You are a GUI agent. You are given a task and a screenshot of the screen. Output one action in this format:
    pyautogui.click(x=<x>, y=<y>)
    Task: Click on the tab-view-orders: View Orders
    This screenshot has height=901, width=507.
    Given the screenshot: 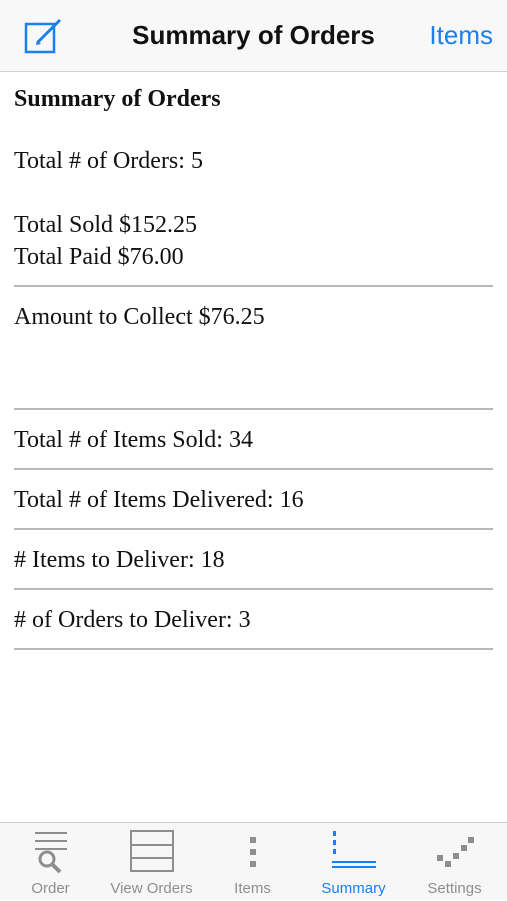 What is the action you would take?
    pyautogui.click(x=151, y=862)
    